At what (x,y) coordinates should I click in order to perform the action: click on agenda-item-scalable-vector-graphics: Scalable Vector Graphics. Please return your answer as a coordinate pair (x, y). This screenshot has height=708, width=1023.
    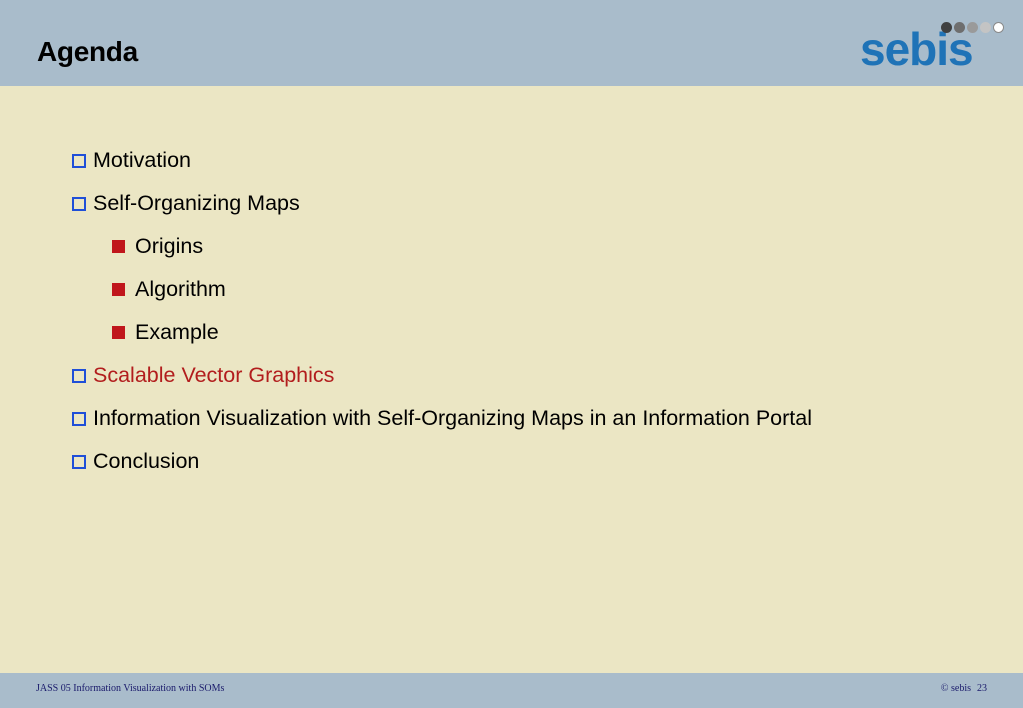
    Looking at the image, I should click on (203, 375).